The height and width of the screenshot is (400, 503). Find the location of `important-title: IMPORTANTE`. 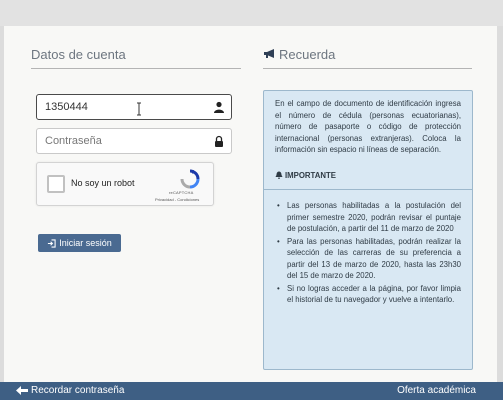

important-title: IMPORTANTE is located at coordinates (310, 175).